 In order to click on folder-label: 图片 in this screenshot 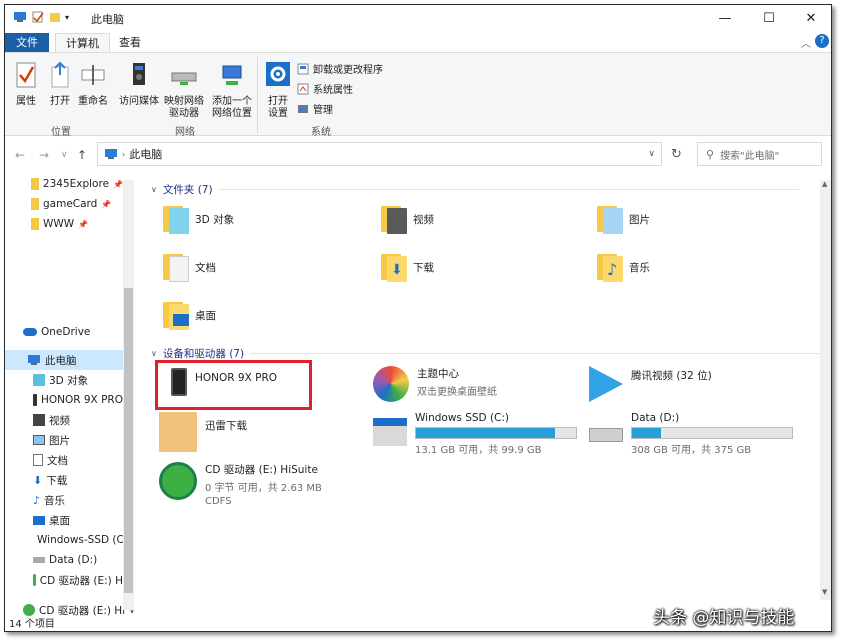, I will do `click(639, 219)`.